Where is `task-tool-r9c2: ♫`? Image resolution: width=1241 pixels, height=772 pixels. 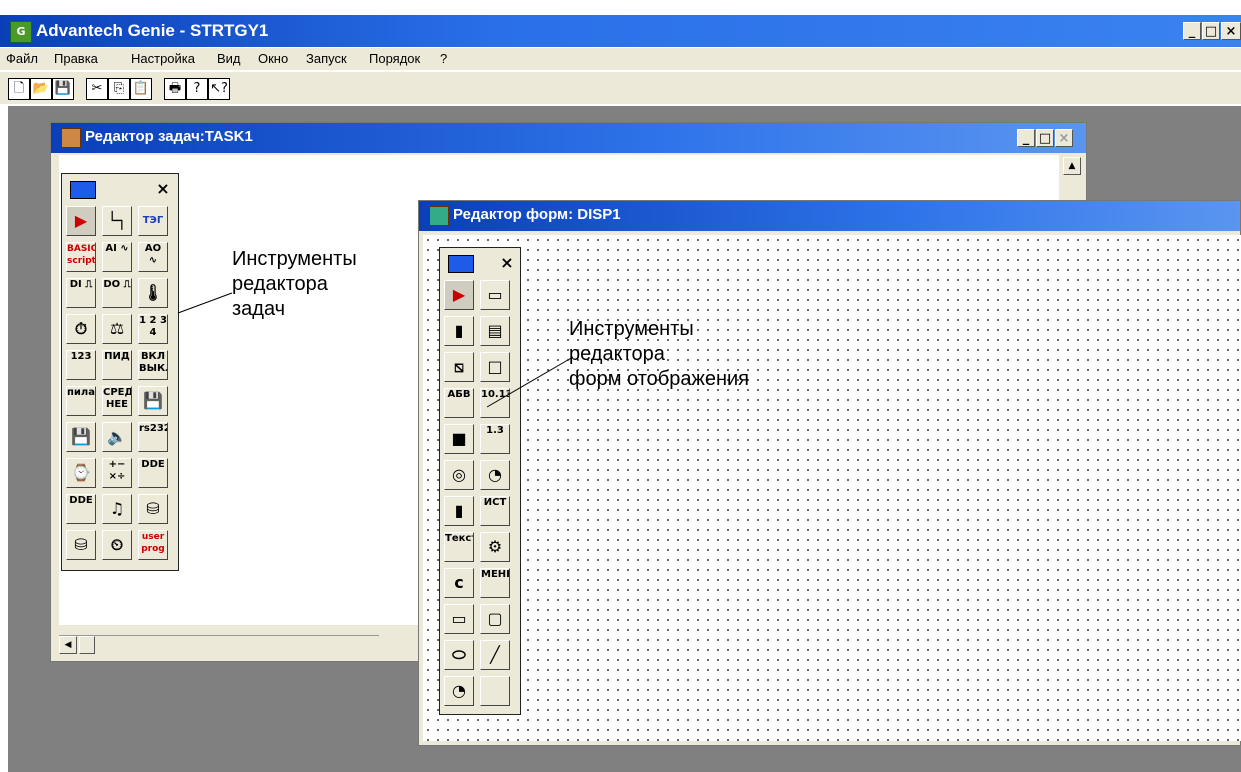
task-tool-r9c2: ♫ is located at coordinates (117, 509).